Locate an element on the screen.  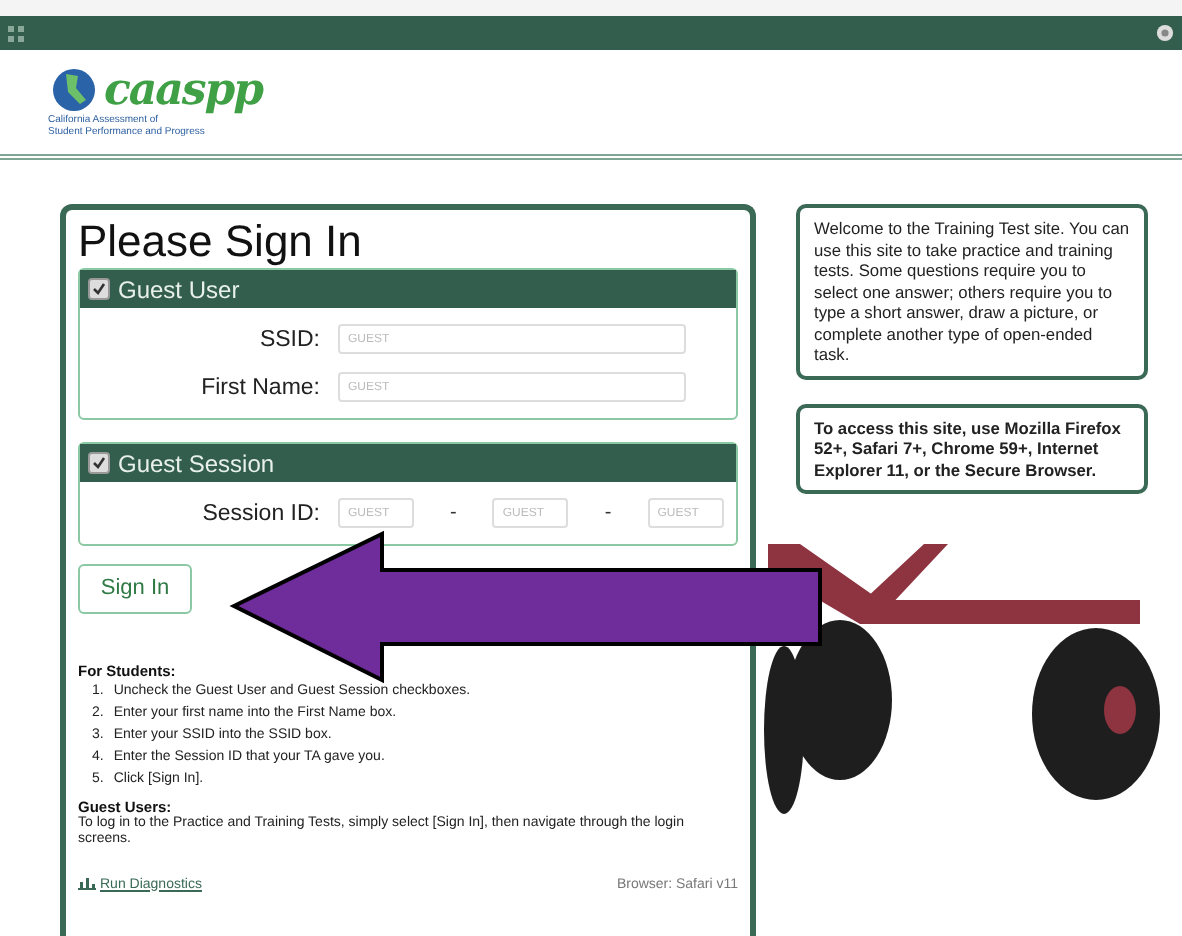
section-title: Guest Session is located at coordinates (196, 463).